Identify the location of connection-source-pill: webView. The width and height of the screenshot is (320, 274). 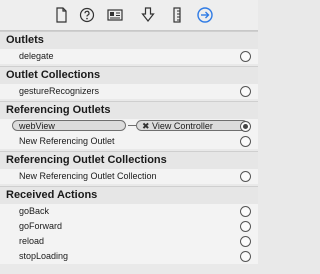
(69, 125).